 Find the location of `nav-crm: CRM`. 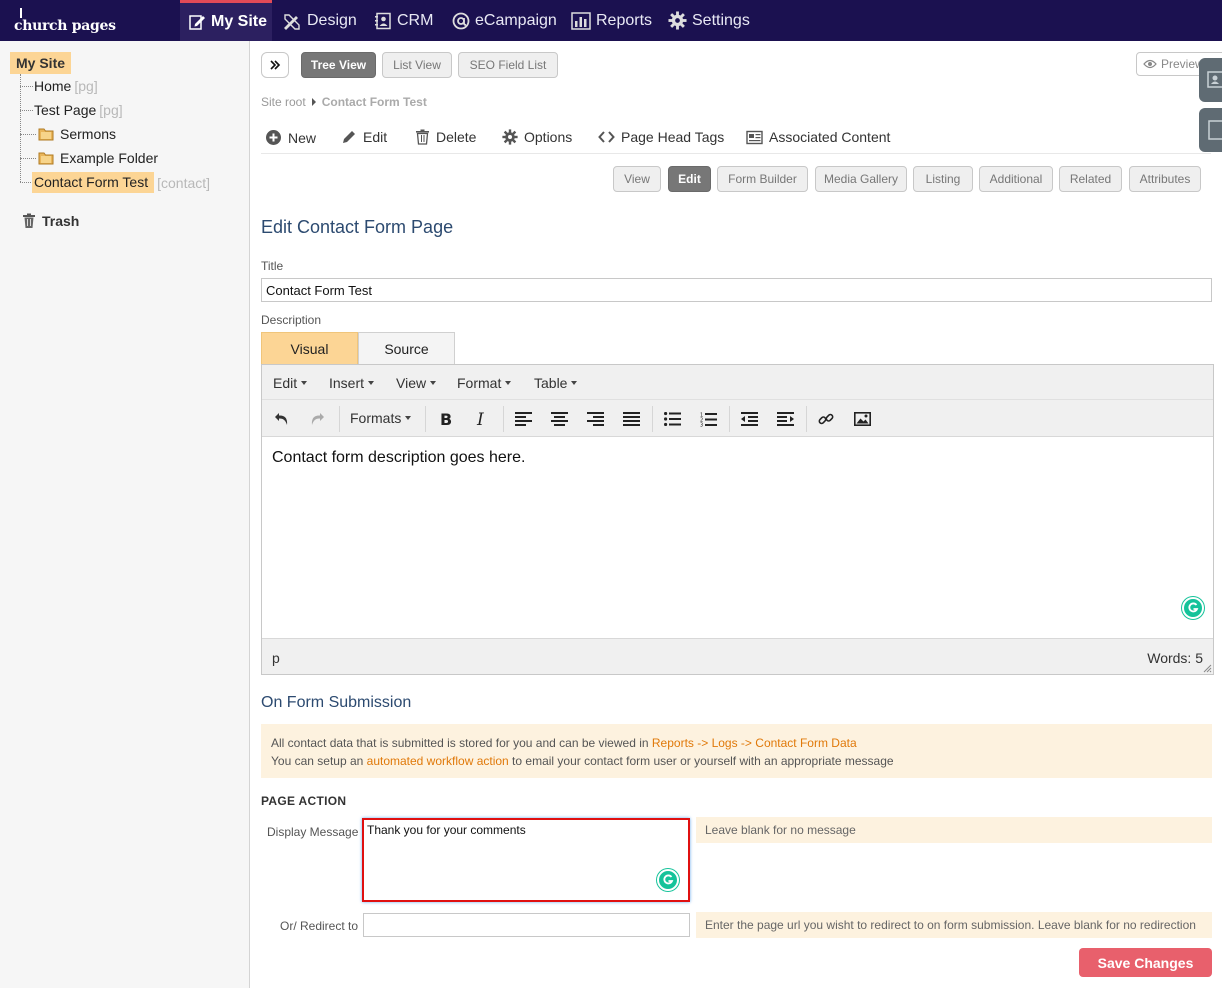

nav-crm: CRM is located at coordinates (403, 20).